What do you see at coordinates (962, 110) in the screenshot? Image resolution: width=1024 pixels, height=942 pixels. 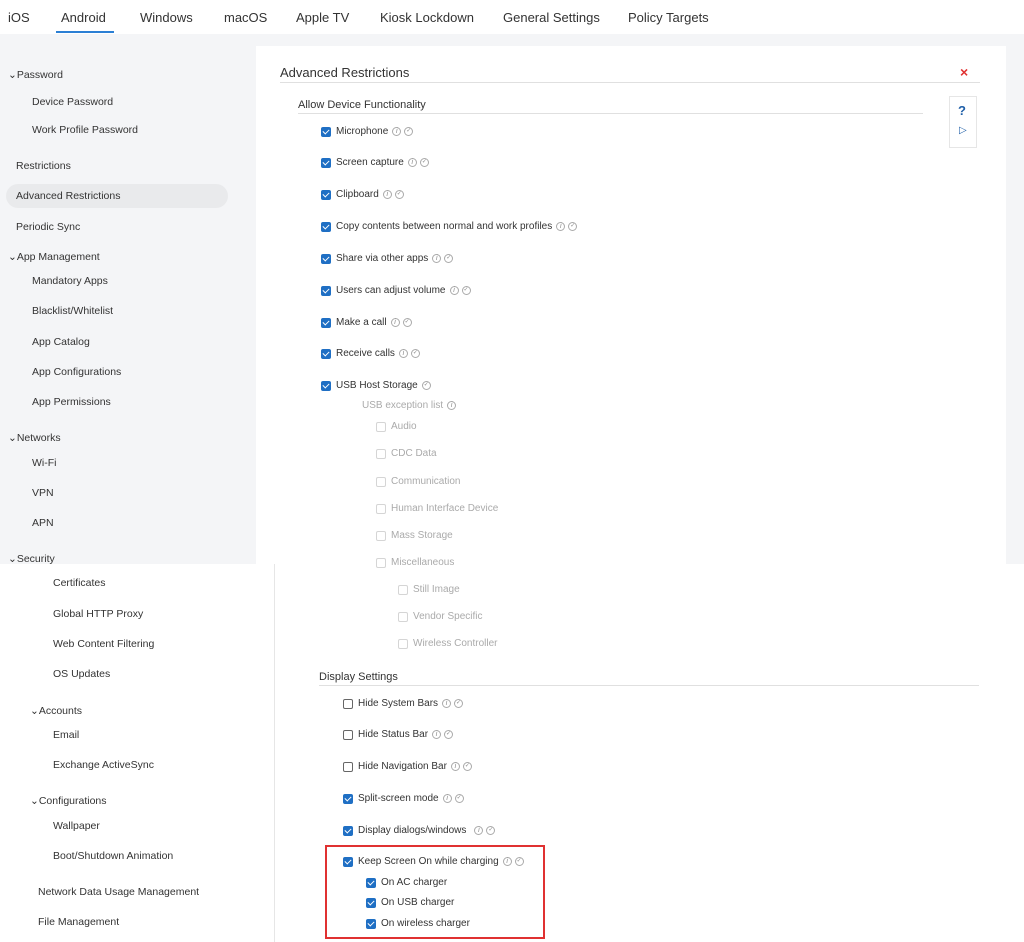 I see `help-question-icon: ?` at bounding box center [962, 110].